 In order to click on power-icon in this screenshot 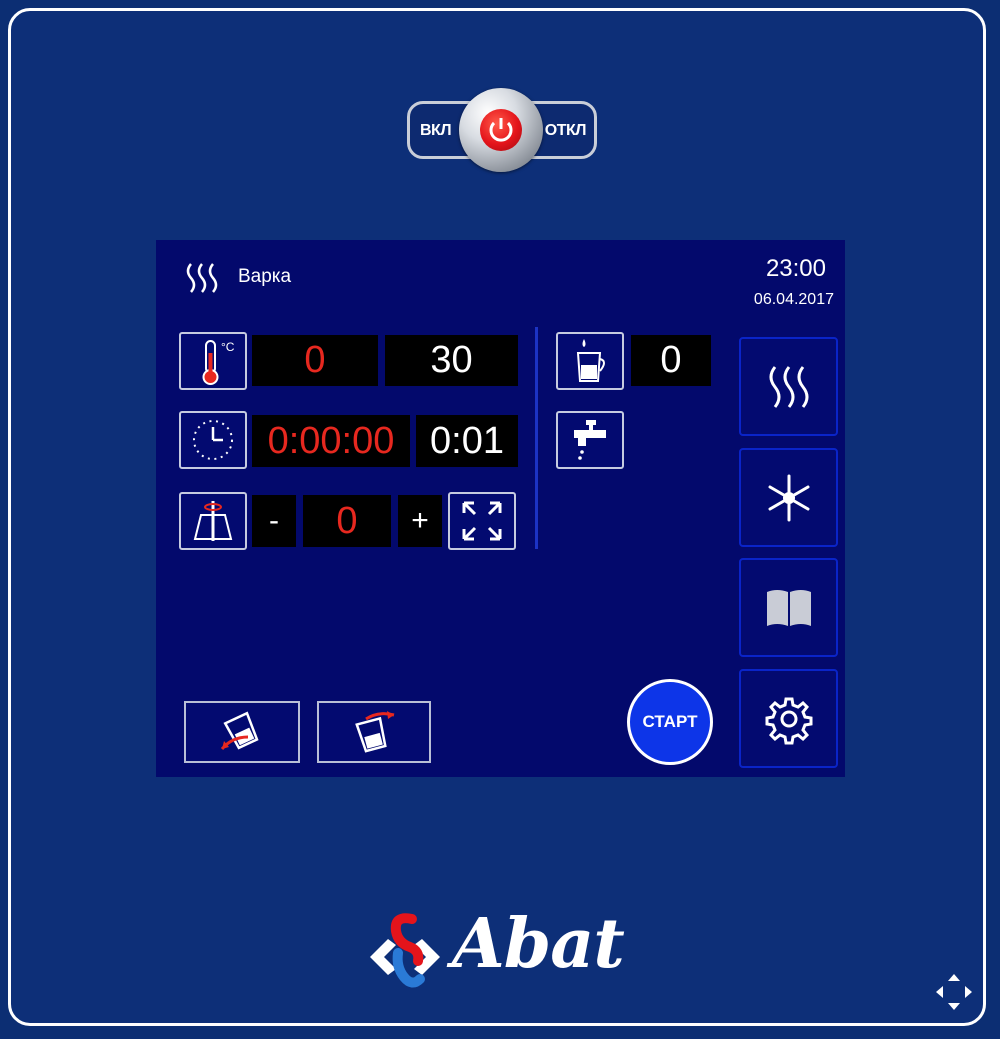, I will do `click(501, 130)`.